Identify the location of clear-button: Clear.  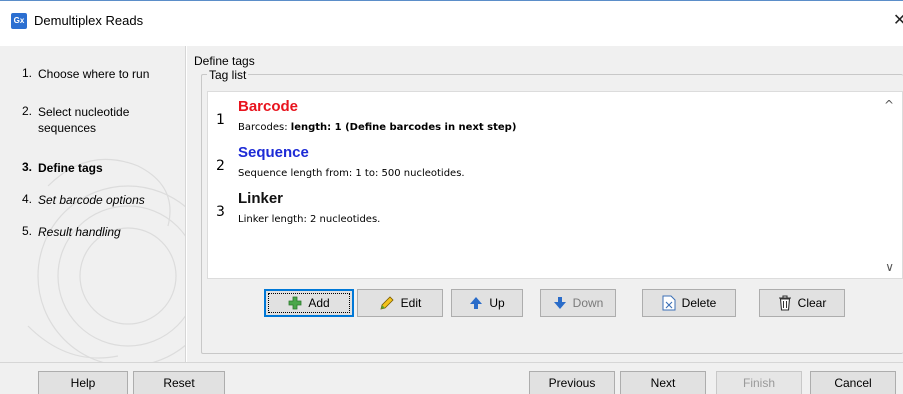
(802, 303).